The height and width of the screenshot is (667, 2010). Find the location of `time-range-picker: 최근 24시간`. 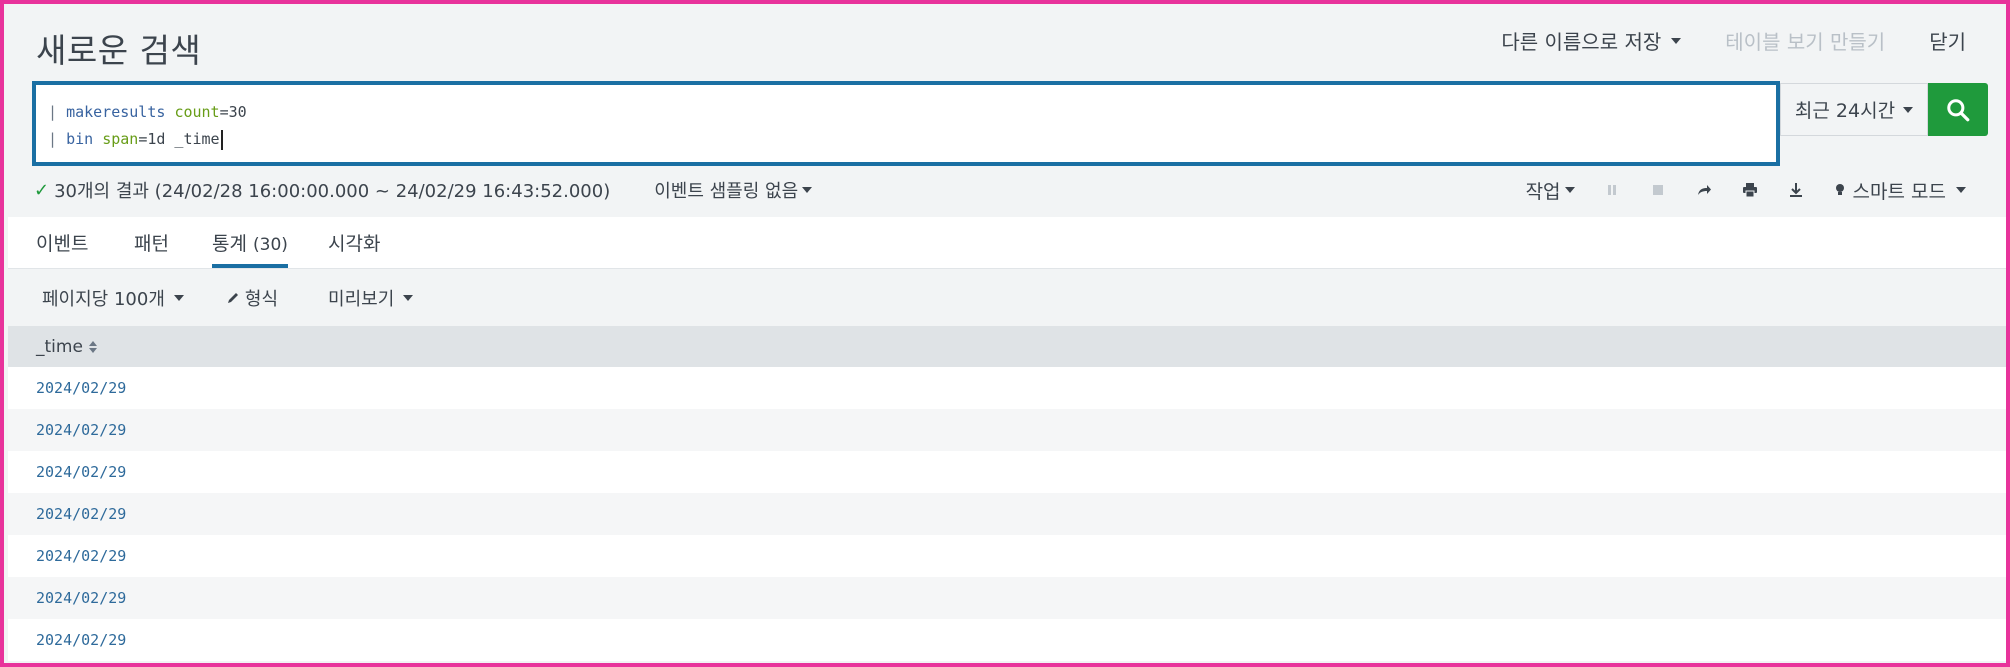

time-range-picker: 최근 24시간 is located at coordinates (1854, 109).